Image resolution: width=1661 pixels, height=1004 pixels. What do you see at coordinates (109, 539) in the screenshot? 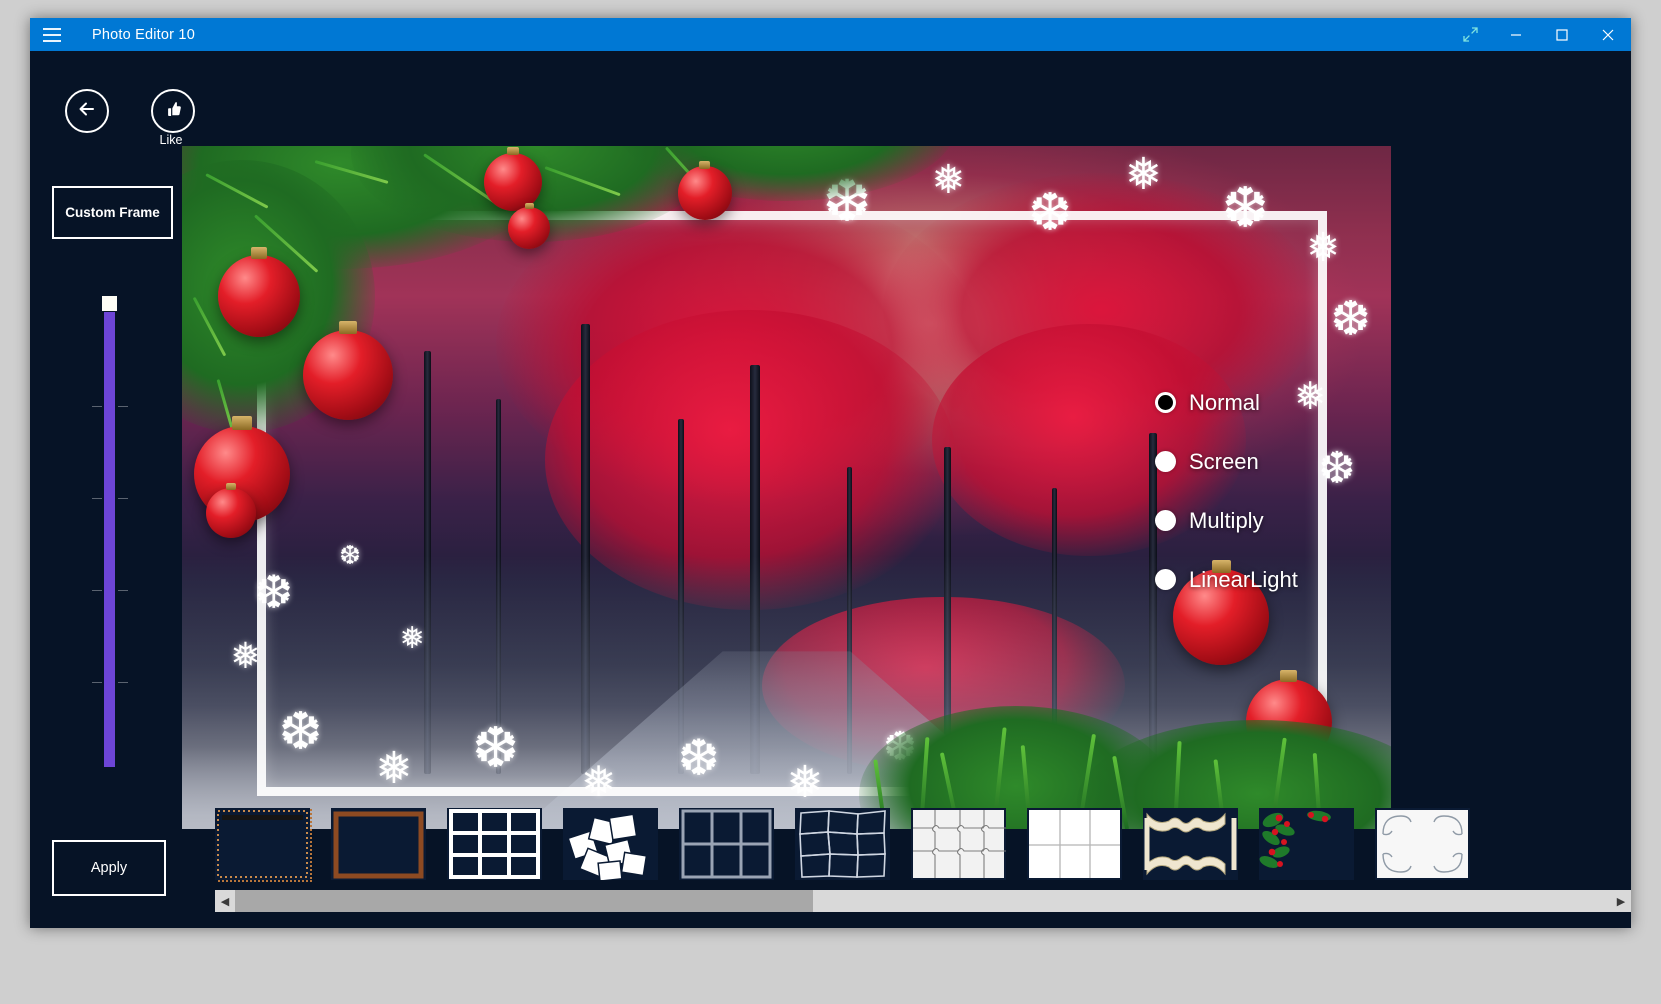
I see `slider-track` at bounding box center [109, 539].